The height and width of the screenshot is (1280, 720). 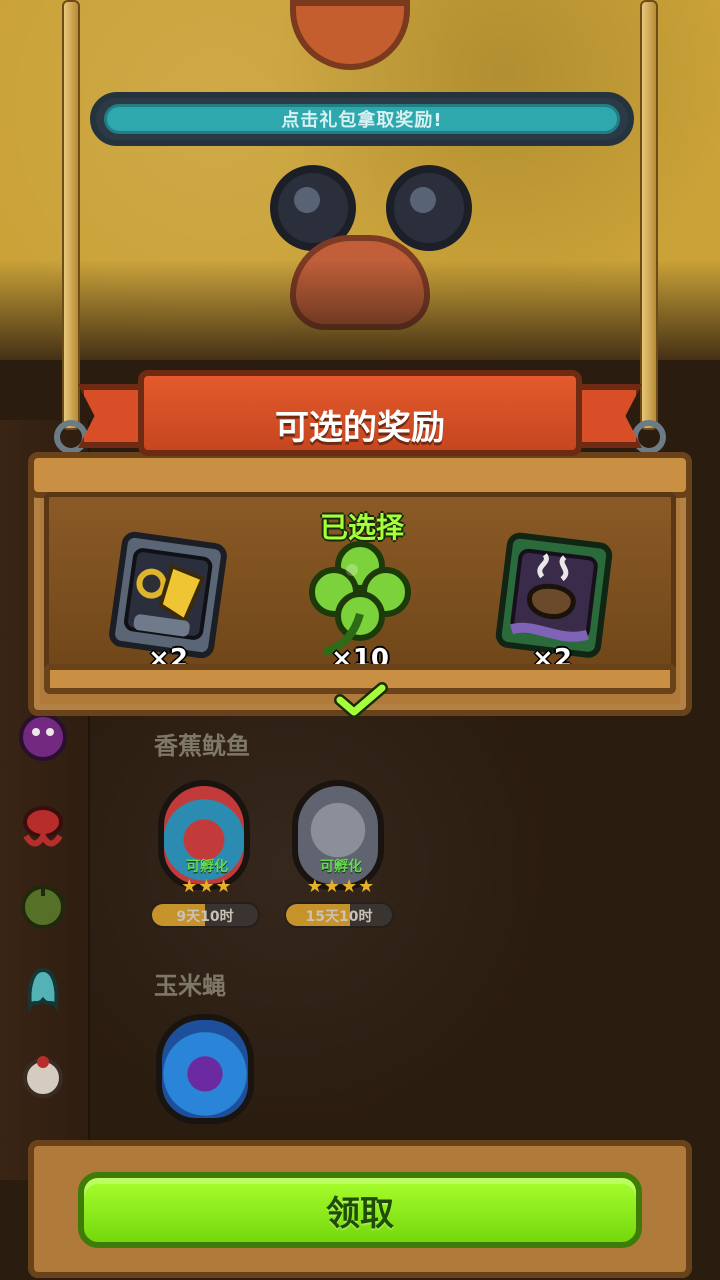 I want to click on tap-gift-banner: 点击礼包拿取奖励!, so click(x=362, y=119).